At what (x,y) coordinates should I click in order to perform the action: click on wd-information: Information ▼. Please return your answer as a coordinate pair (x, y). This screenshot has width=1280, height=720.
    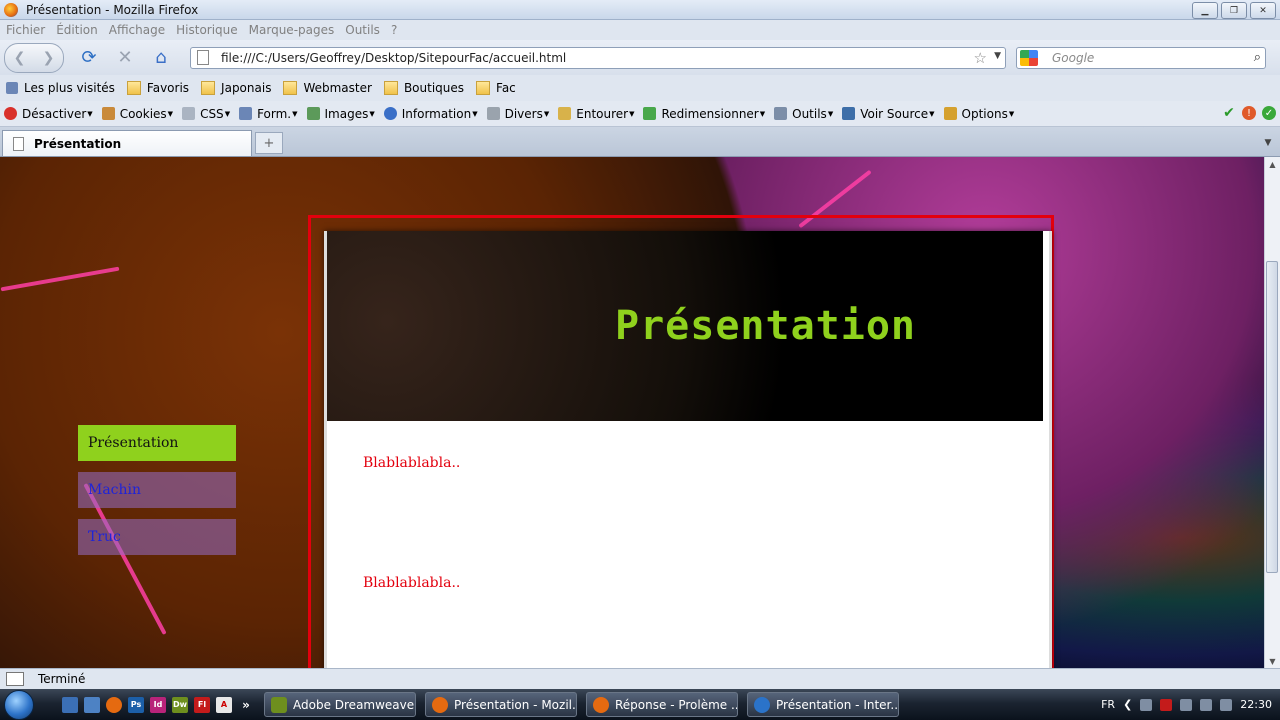
    Looking at the image, I should click on (430, 114).